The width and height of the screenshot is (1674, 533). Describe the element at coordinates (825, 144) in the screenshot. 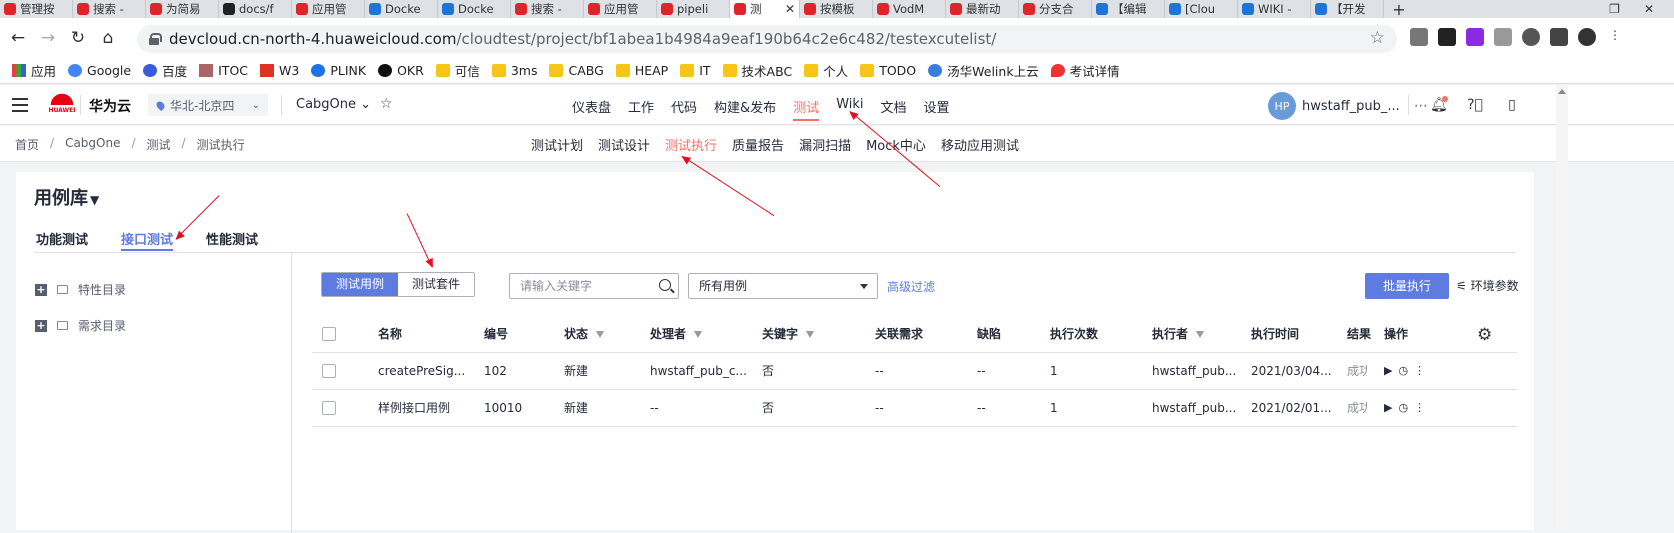

I see `subnav-vuln-scan: 漏洞扫描` at that location.